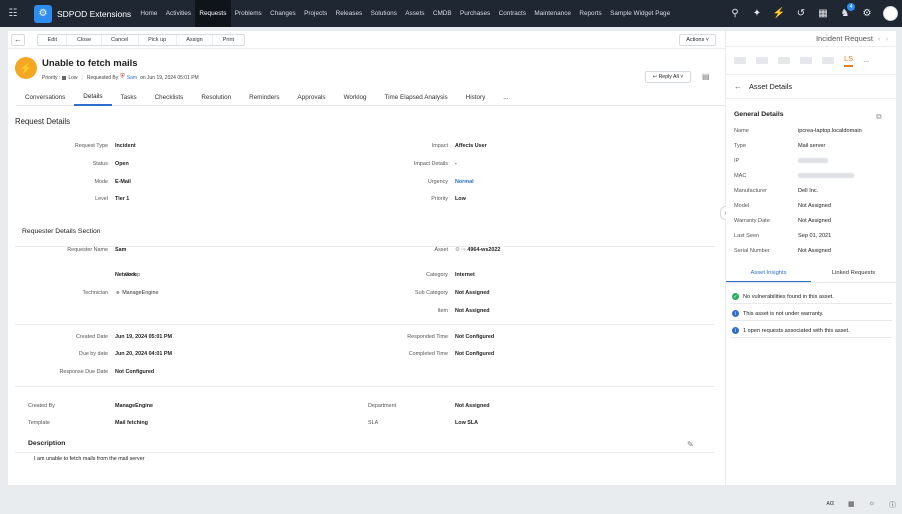 Image resolution: width=902 pixels, height=514 pixels. Describe the element at coordinates (782, 251) in the screenshot. I see `asset-field: Serial Number Not Assigned` at that location.